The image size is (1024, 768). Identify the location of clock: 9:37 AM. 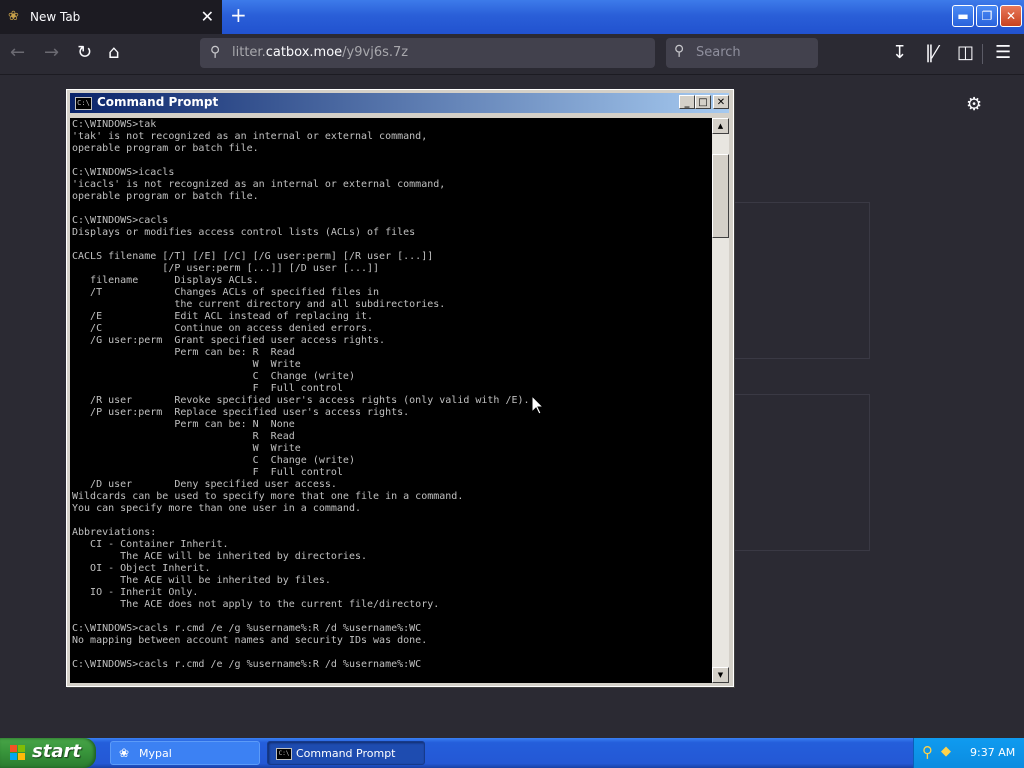
(992, 752).